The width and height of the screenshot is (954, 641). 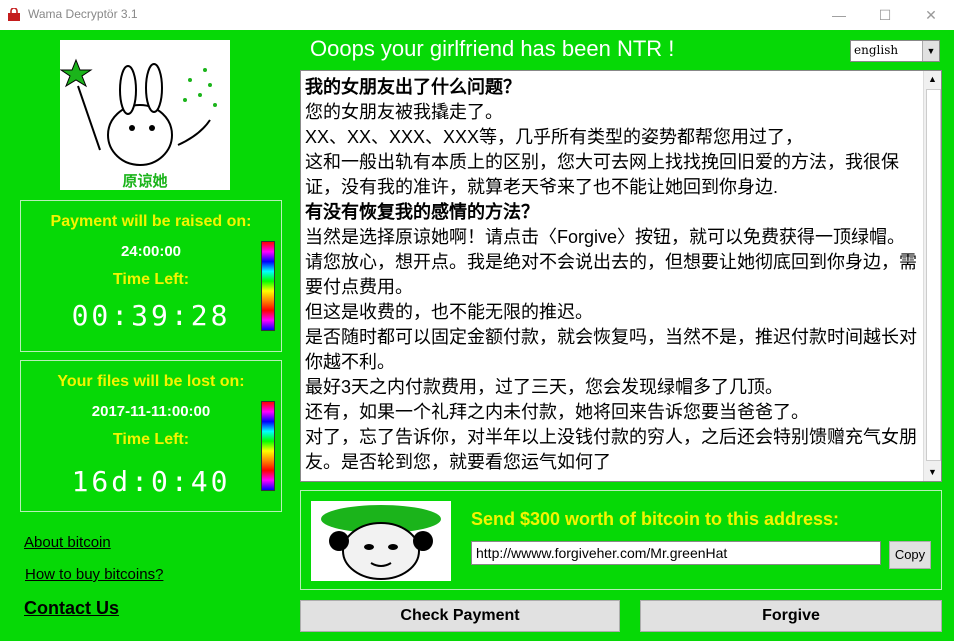 What do you see at coordinates (151, 381) in the screenshot?
I see `files-lost-label: Your files will be lost on:` at bounding box center [151, 381].